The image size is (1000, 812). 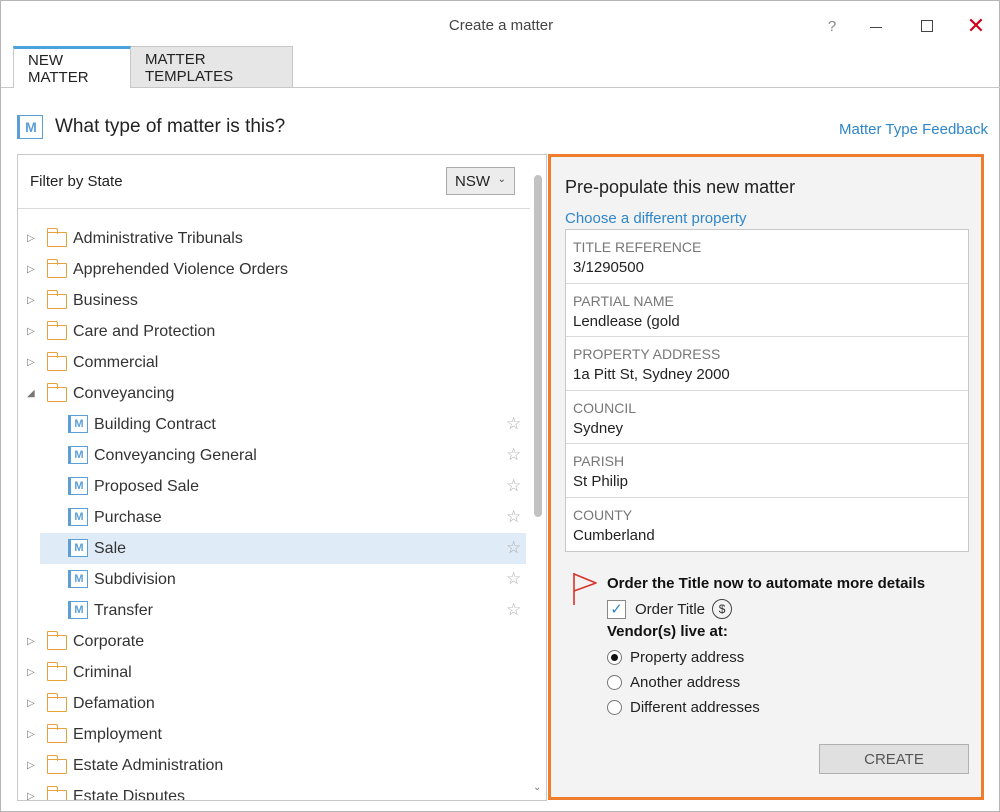 What do you see at coordinates (283, 548) in the screenshot?
I see `tree-matter-type: M ☆ Sale` at bounding box center [283, 548].